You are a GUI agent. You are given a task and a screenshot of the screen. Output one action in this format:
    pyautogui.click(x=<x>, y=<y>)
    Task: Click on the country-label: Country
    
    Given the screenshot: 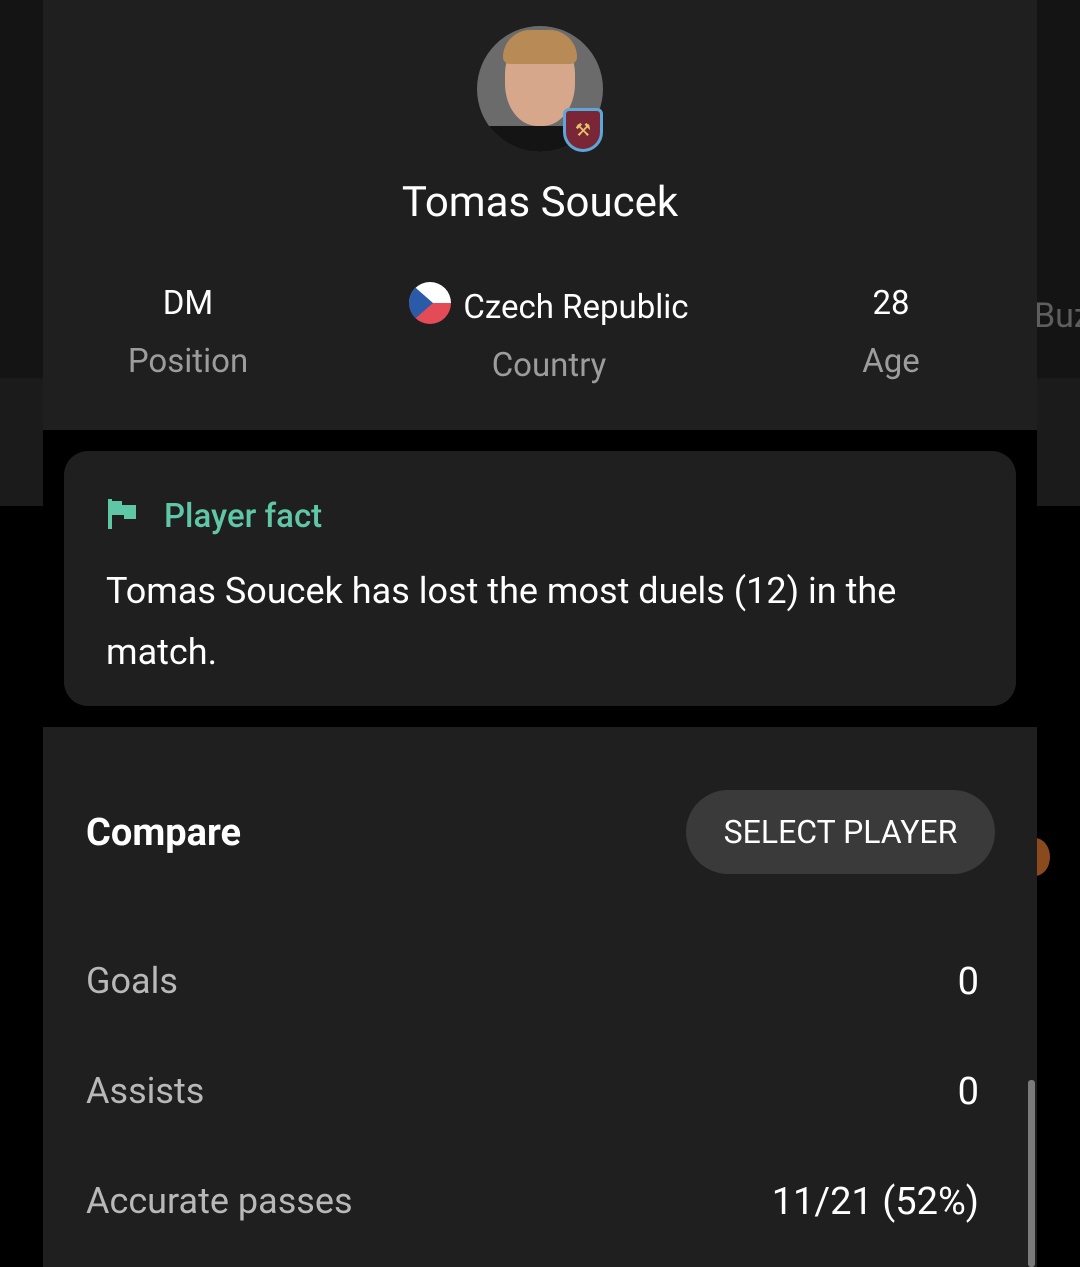 What is the action you would take?
    pyautogui.click(x=549, y=365)
    